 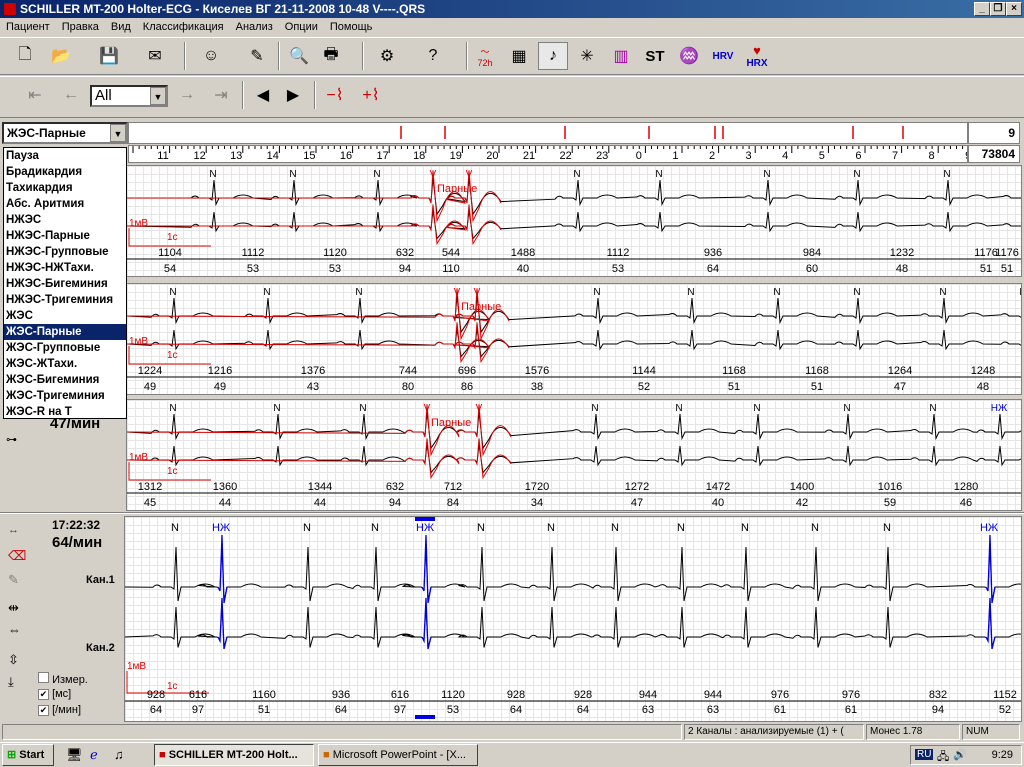 What do you see at coordinates (335, 95) in the screenshot?
I see `remove-beat-icon: −⌇` at bounding box center [335, 95].